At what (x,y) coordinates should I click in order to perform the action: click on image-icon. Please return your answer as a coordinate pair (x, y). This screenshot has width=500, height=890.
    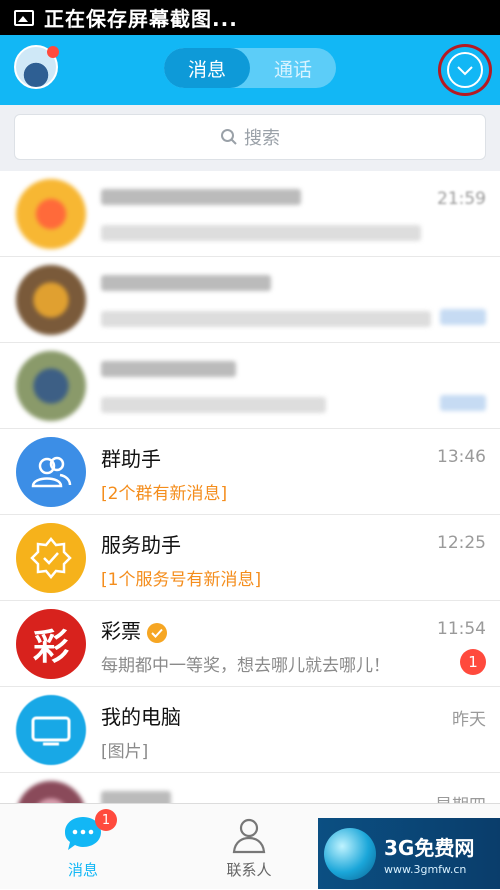
    Looking at the image, I should click on (24, 17).